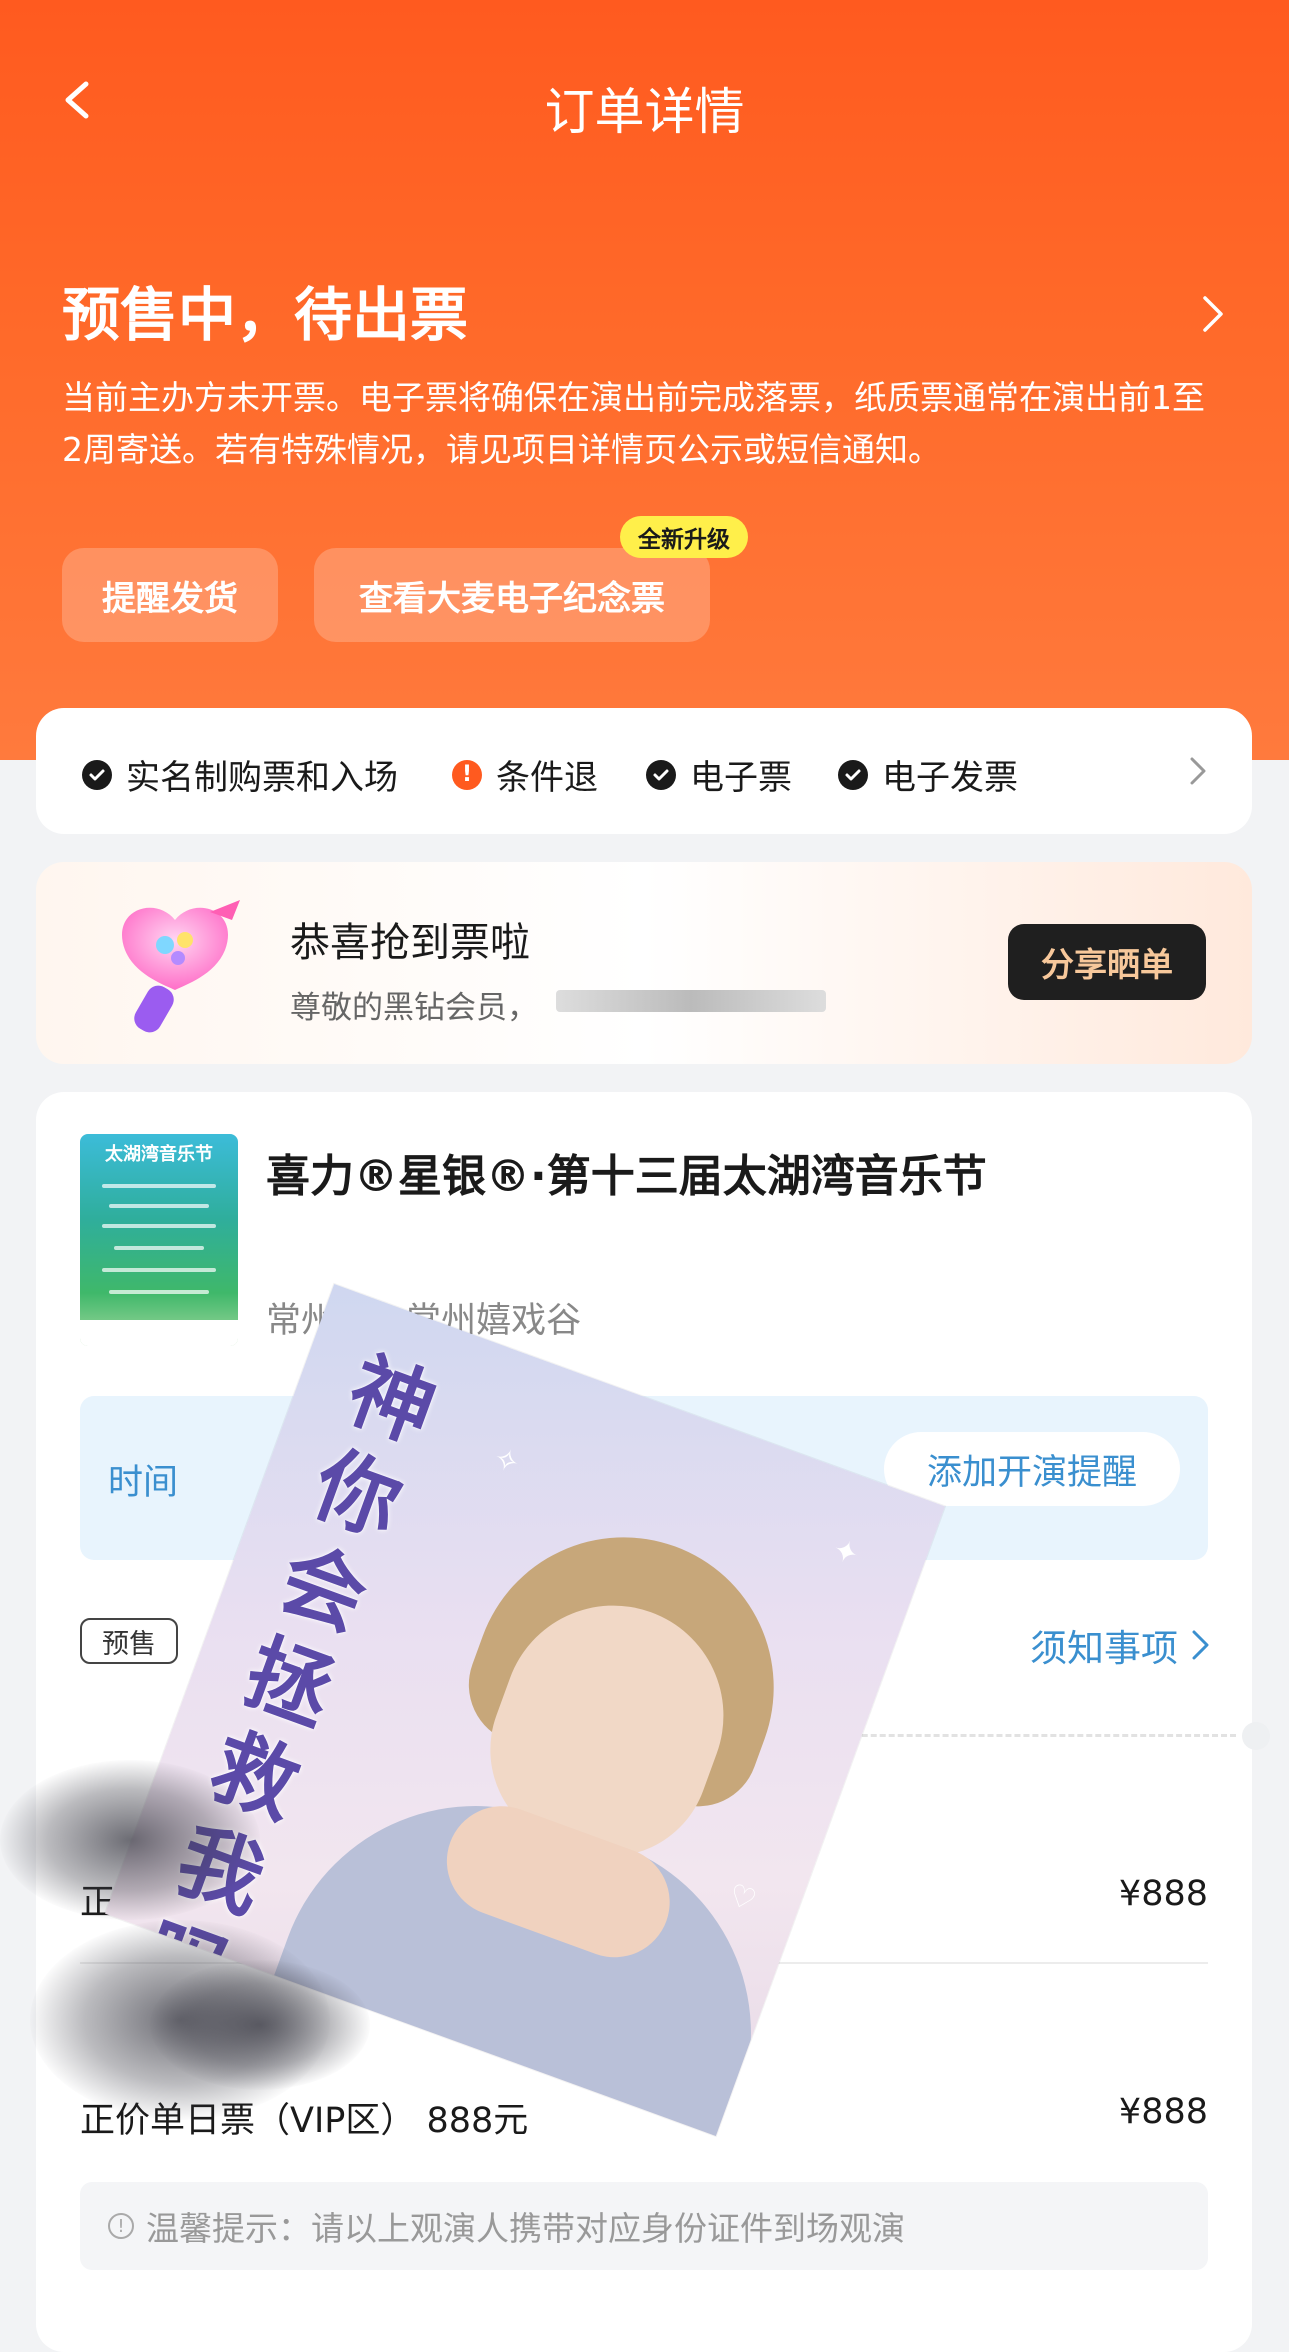 Image resolution: width=1289 pixels, height=2352 pixels. I want to click on poster-title: 太湖湾音乐节, so click(159, 1154).